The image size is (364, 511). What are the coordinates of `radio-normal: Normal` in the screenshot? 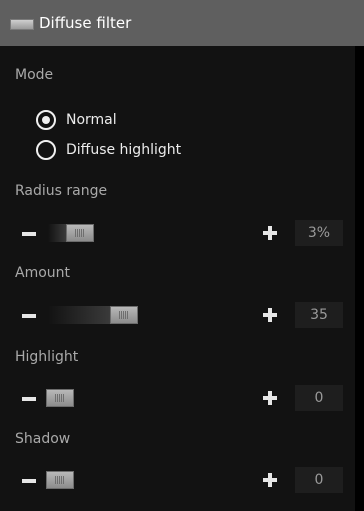 It's located at (136, 120).